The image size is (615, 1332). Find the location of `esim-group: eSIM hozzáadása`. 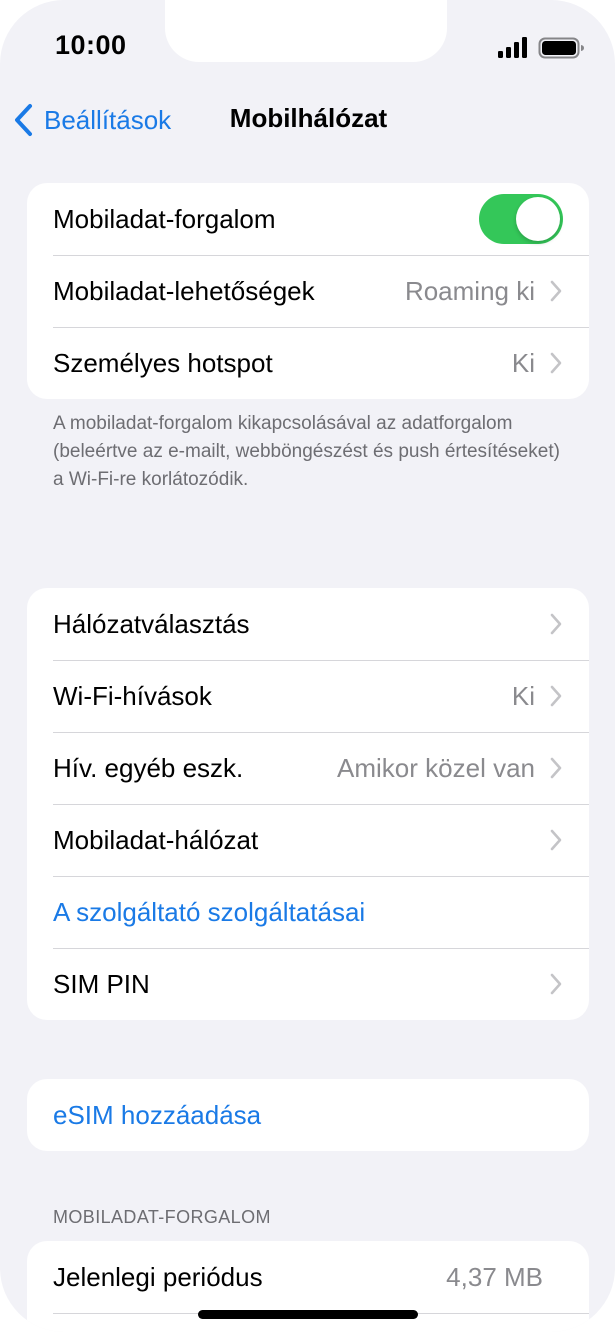

esim-group: eSIM hozzáadása is located at coordinates (308, 1115).